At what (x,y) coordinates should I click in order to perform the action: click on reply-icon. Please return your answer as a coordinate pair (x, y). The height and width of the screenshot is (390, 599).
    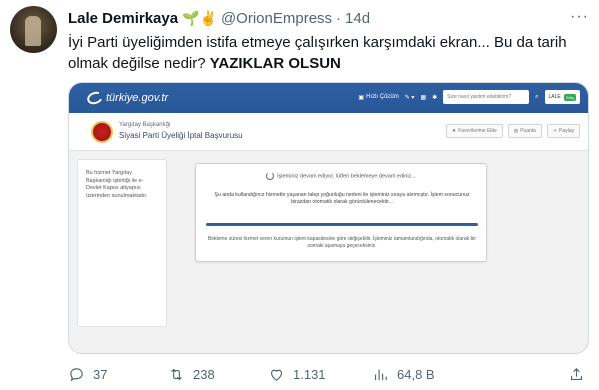
    Looking at the image, I should click on (76, 374).